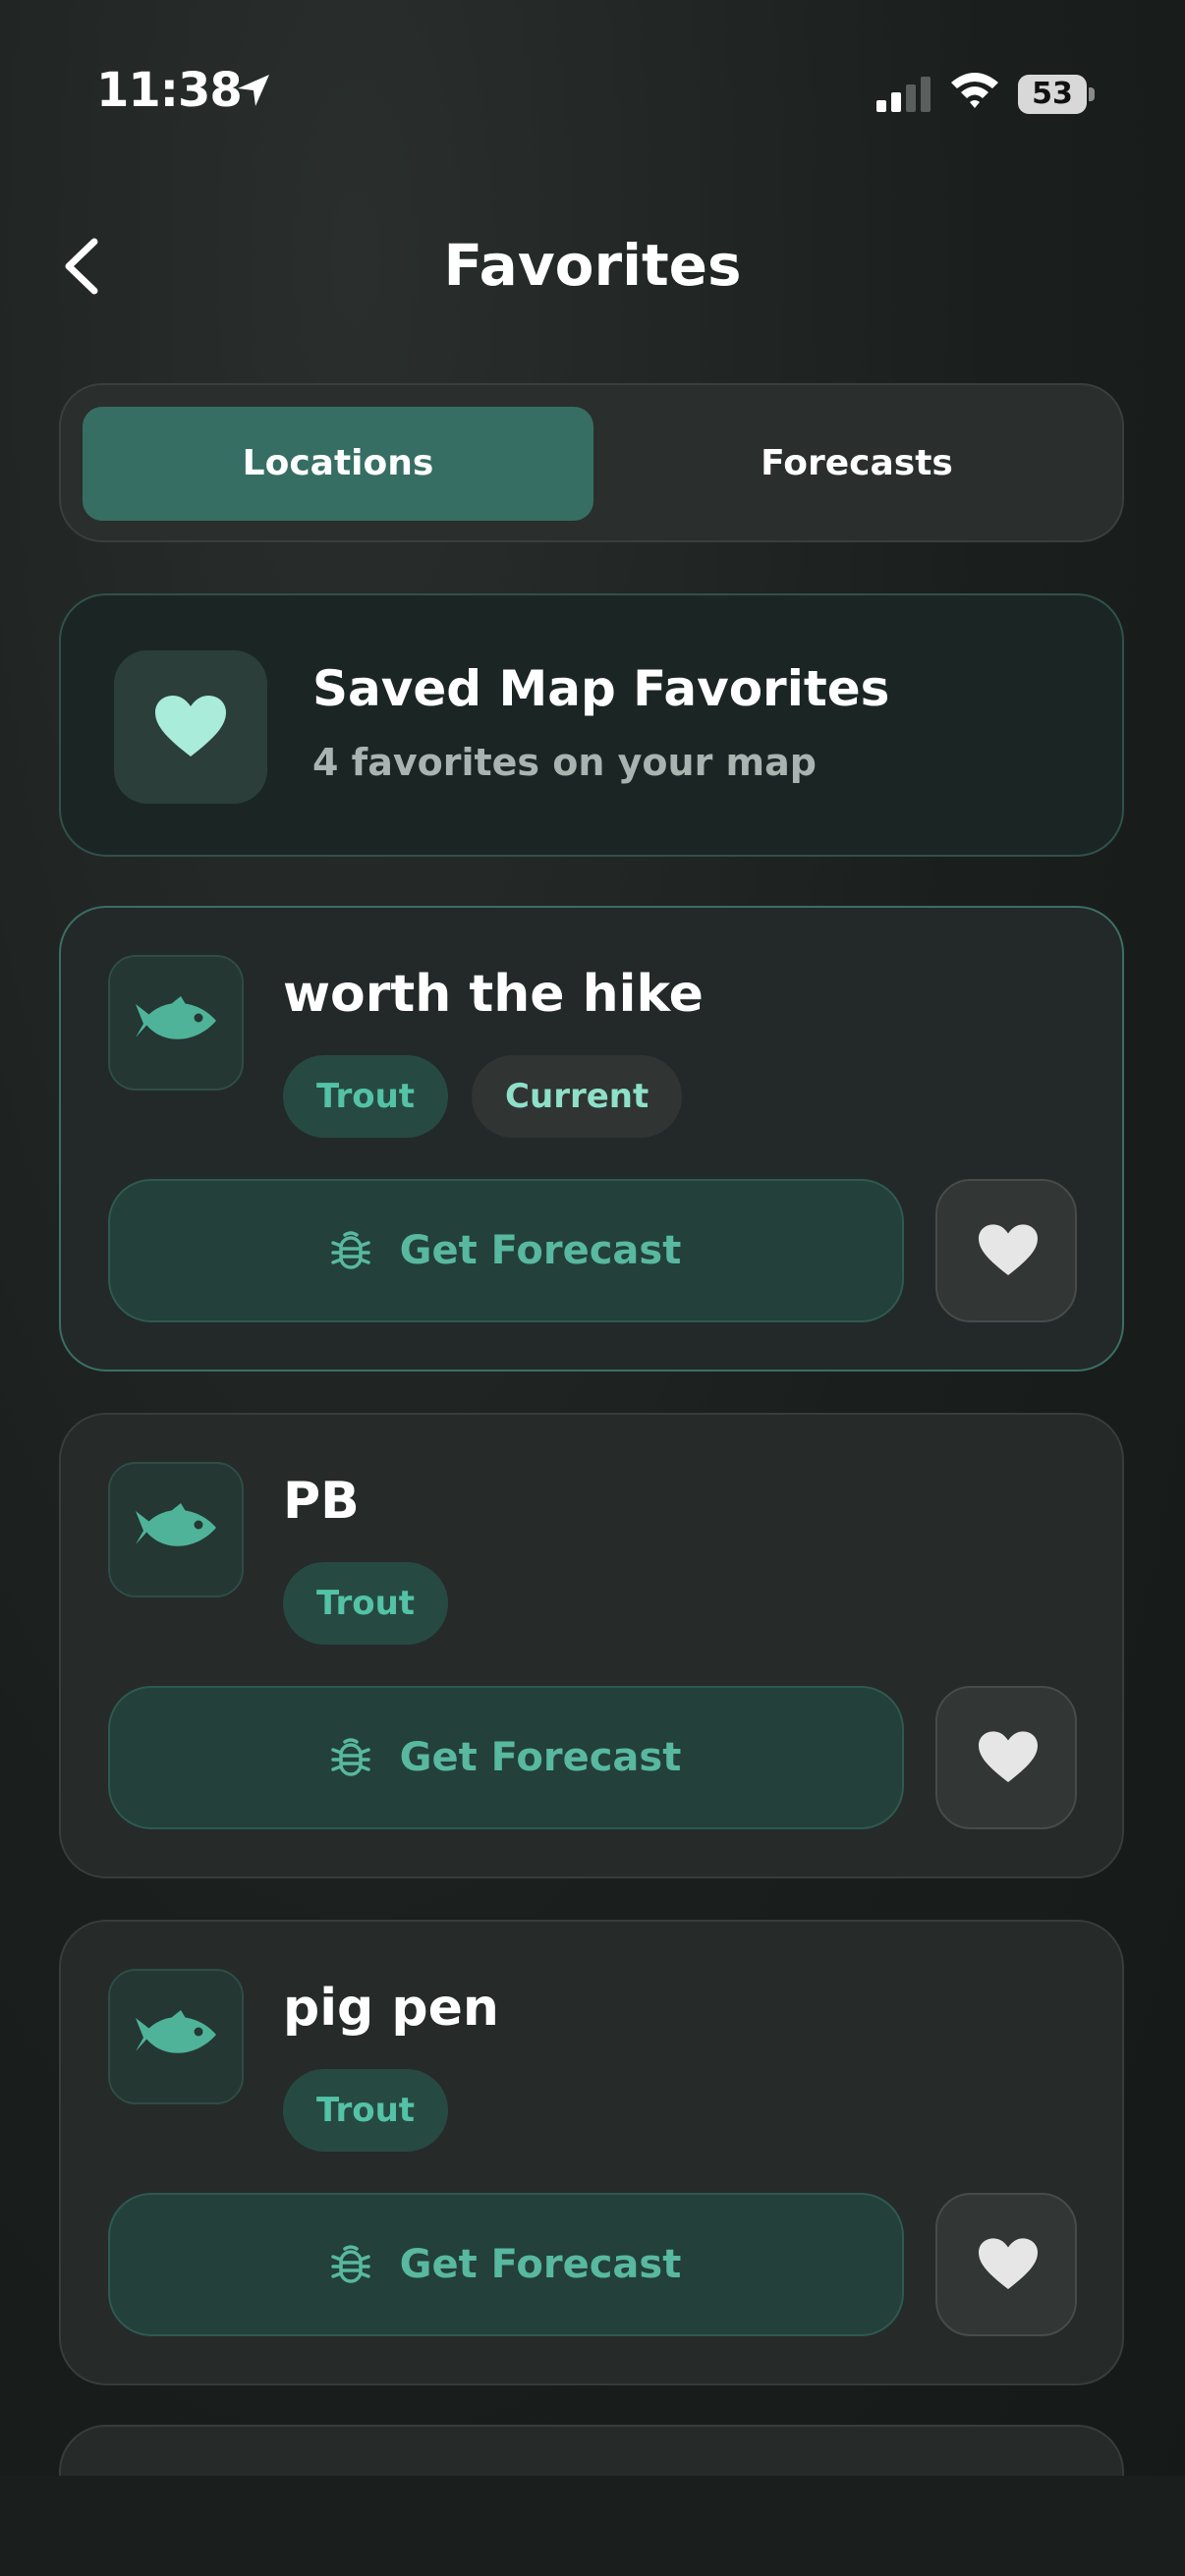 The width and height of the screenshot is (1185, 2576). Describe the element at coordinates (857, 464) in the screenshot. I see `tab-forecasts: Forecasts` at that location.